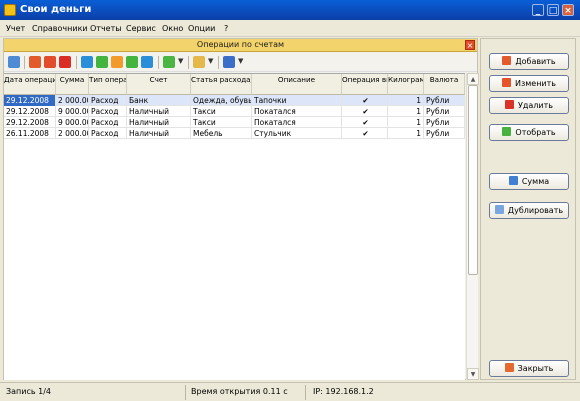  What do you see at coordinates (470, 45) in the screenshot?
I see `panel-close-icon: ×` at bounding box center [470, 45].